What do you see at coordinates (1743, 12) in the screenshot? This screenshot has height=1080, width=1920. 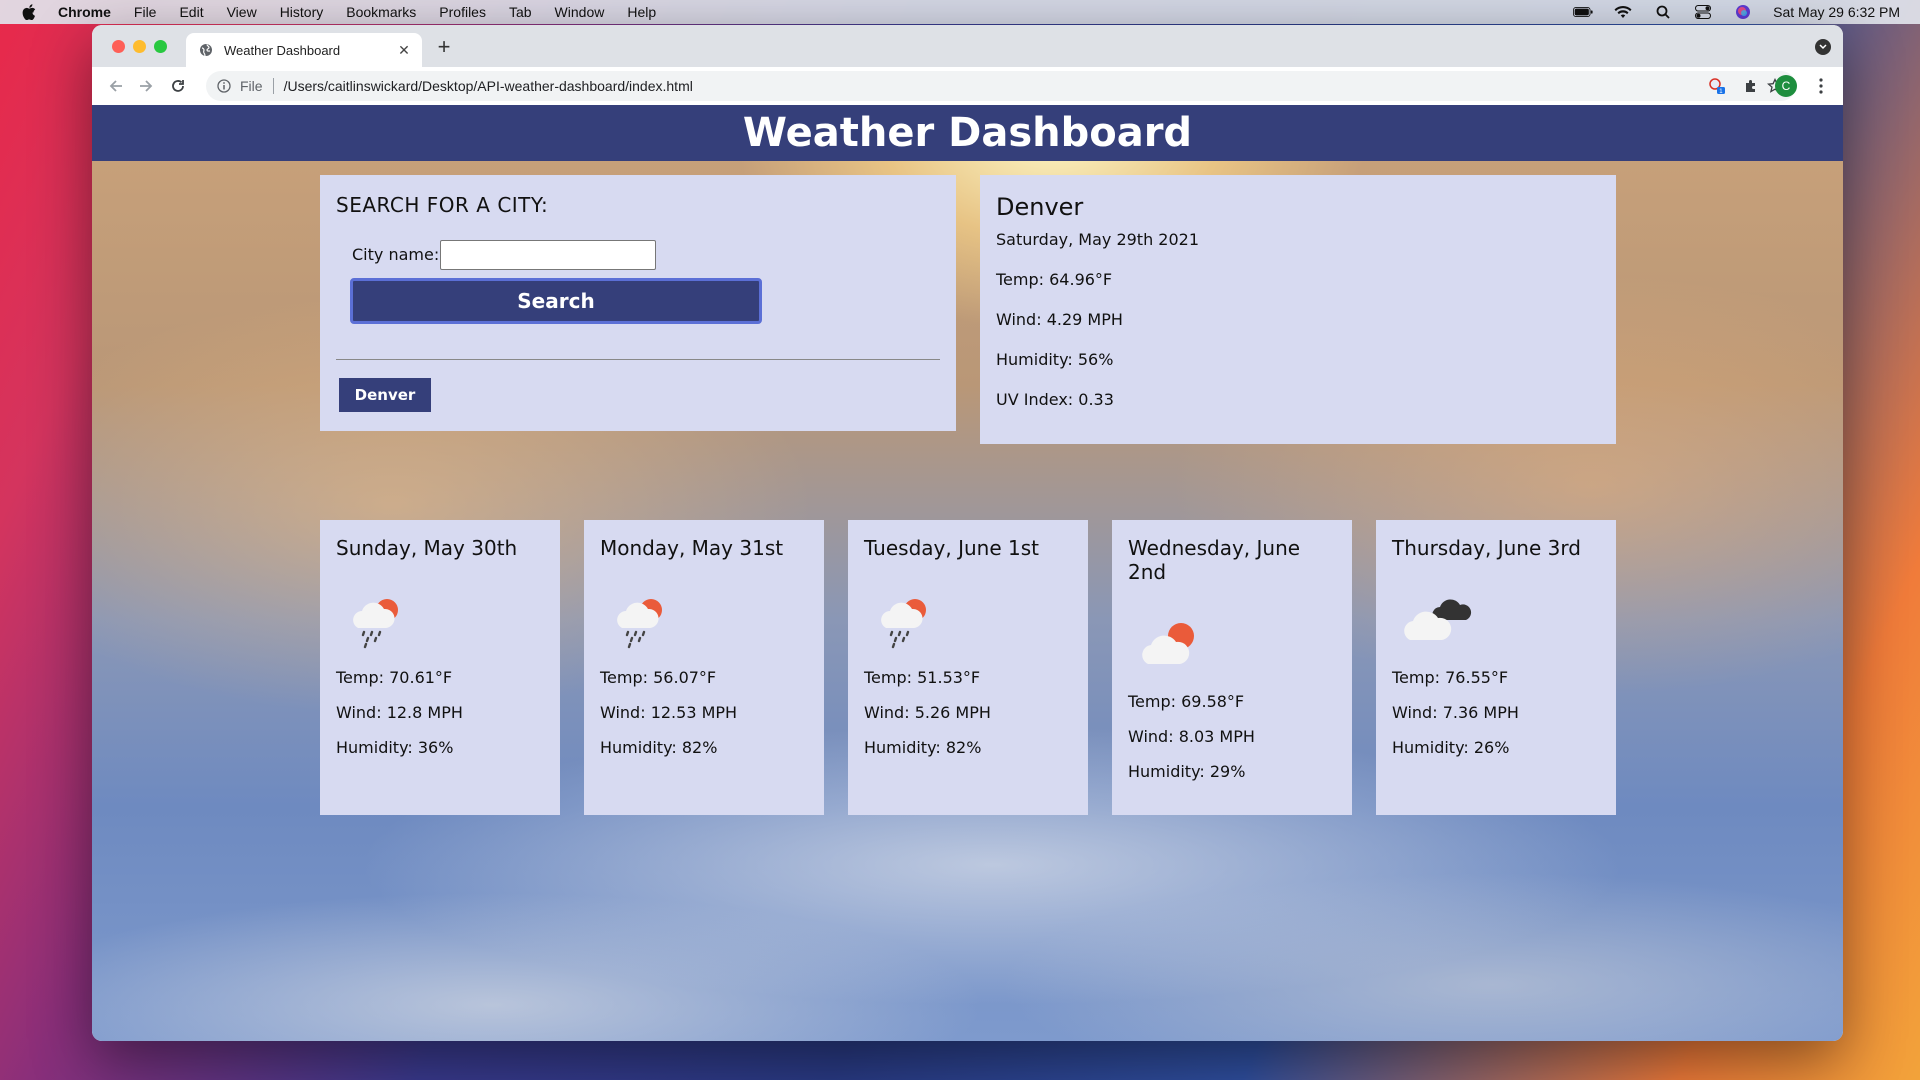 I see `siri-icon` at bounding box center [1743, 12].